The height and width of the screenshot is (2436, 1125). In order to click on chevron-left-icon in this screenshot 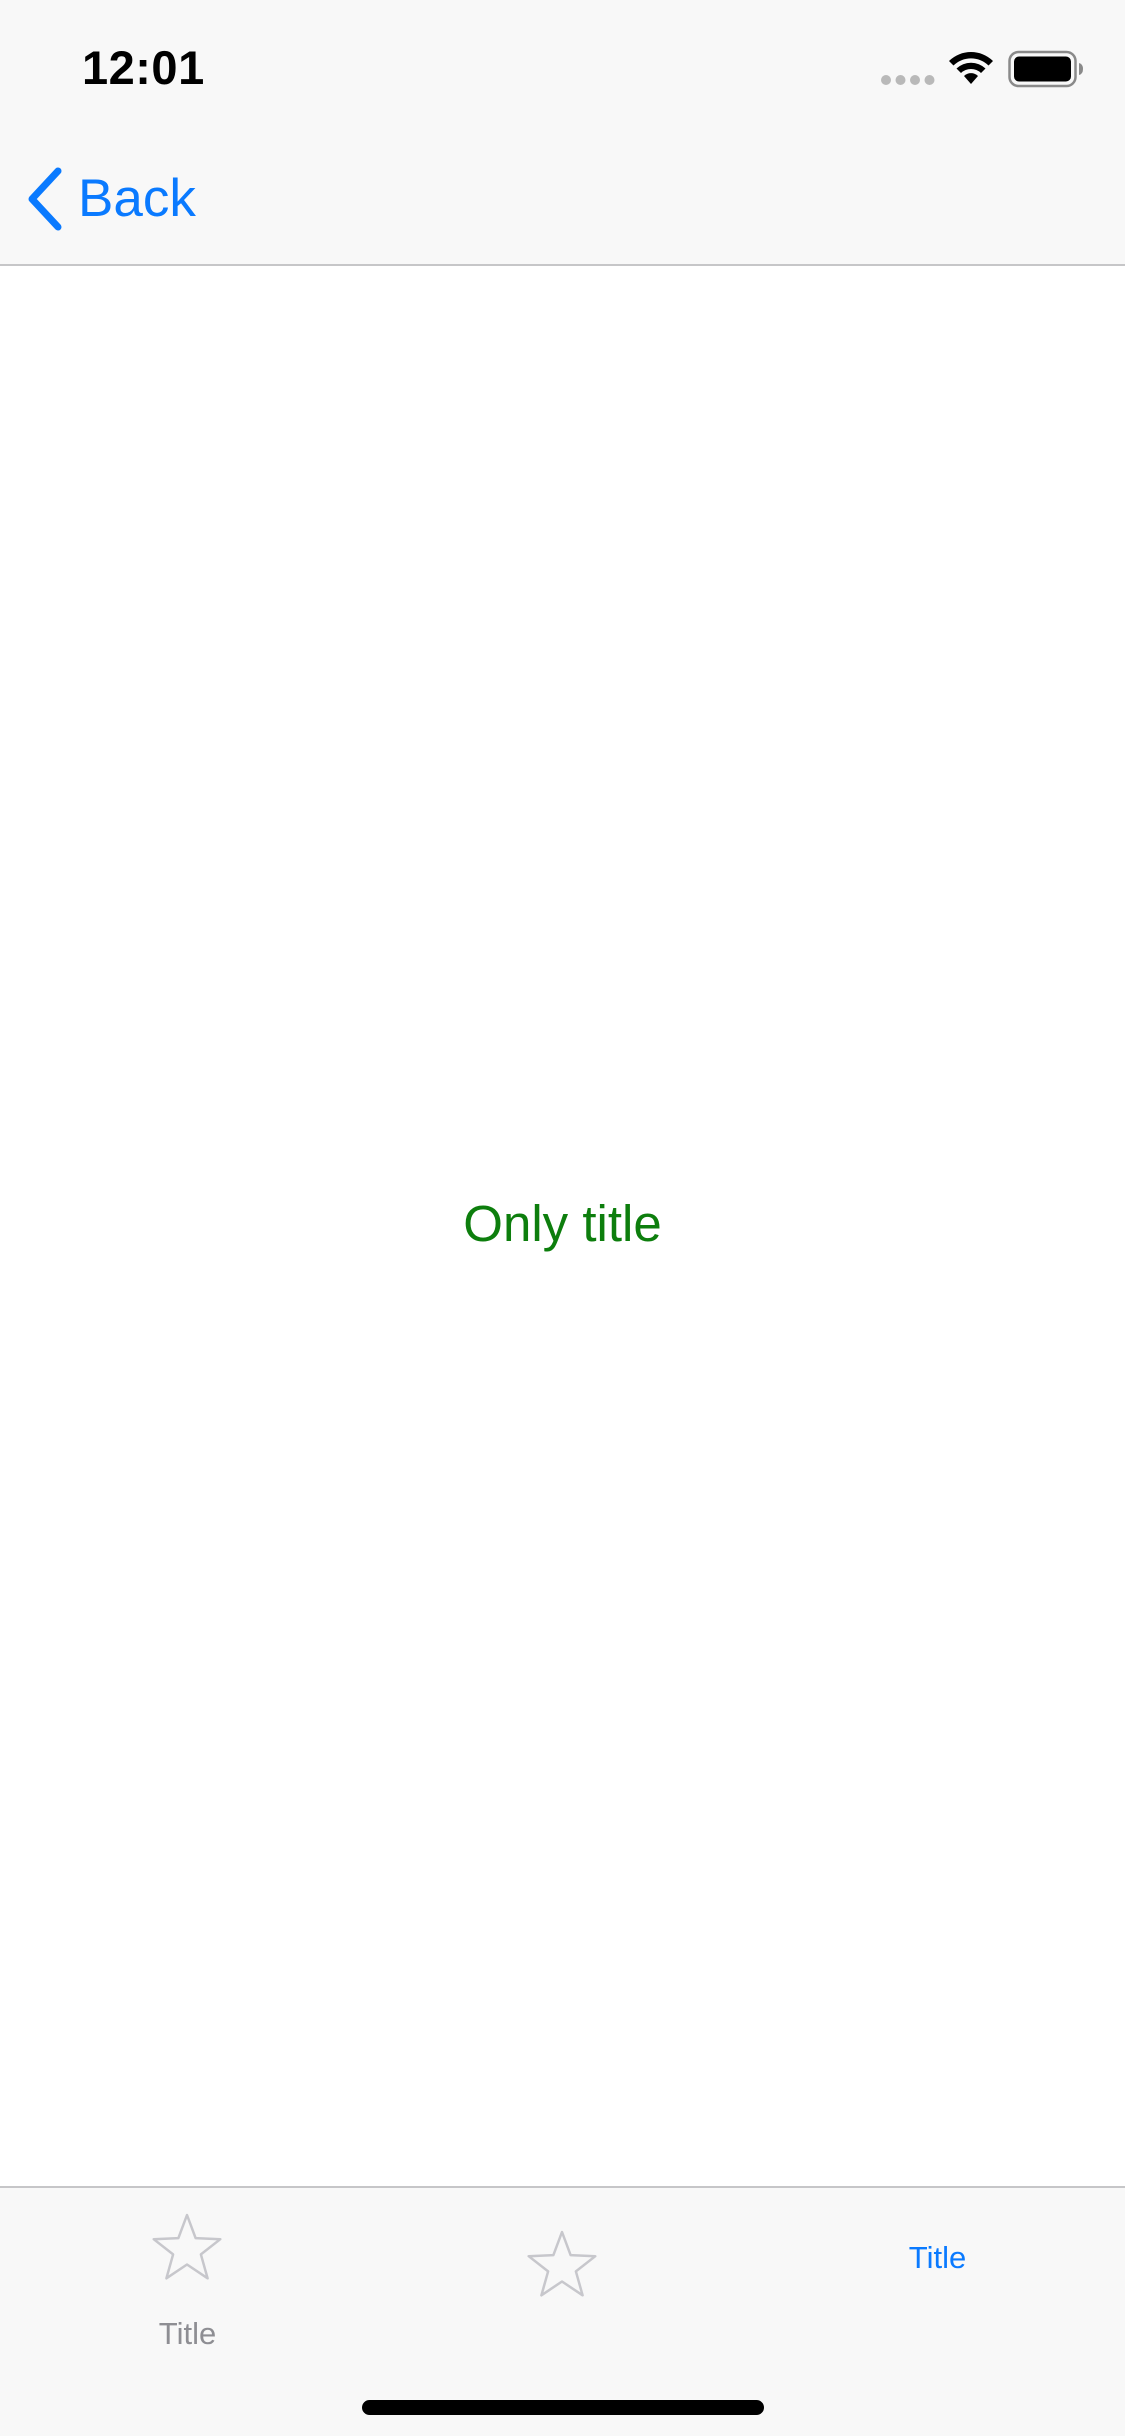, I will do `click(45, 199)`.